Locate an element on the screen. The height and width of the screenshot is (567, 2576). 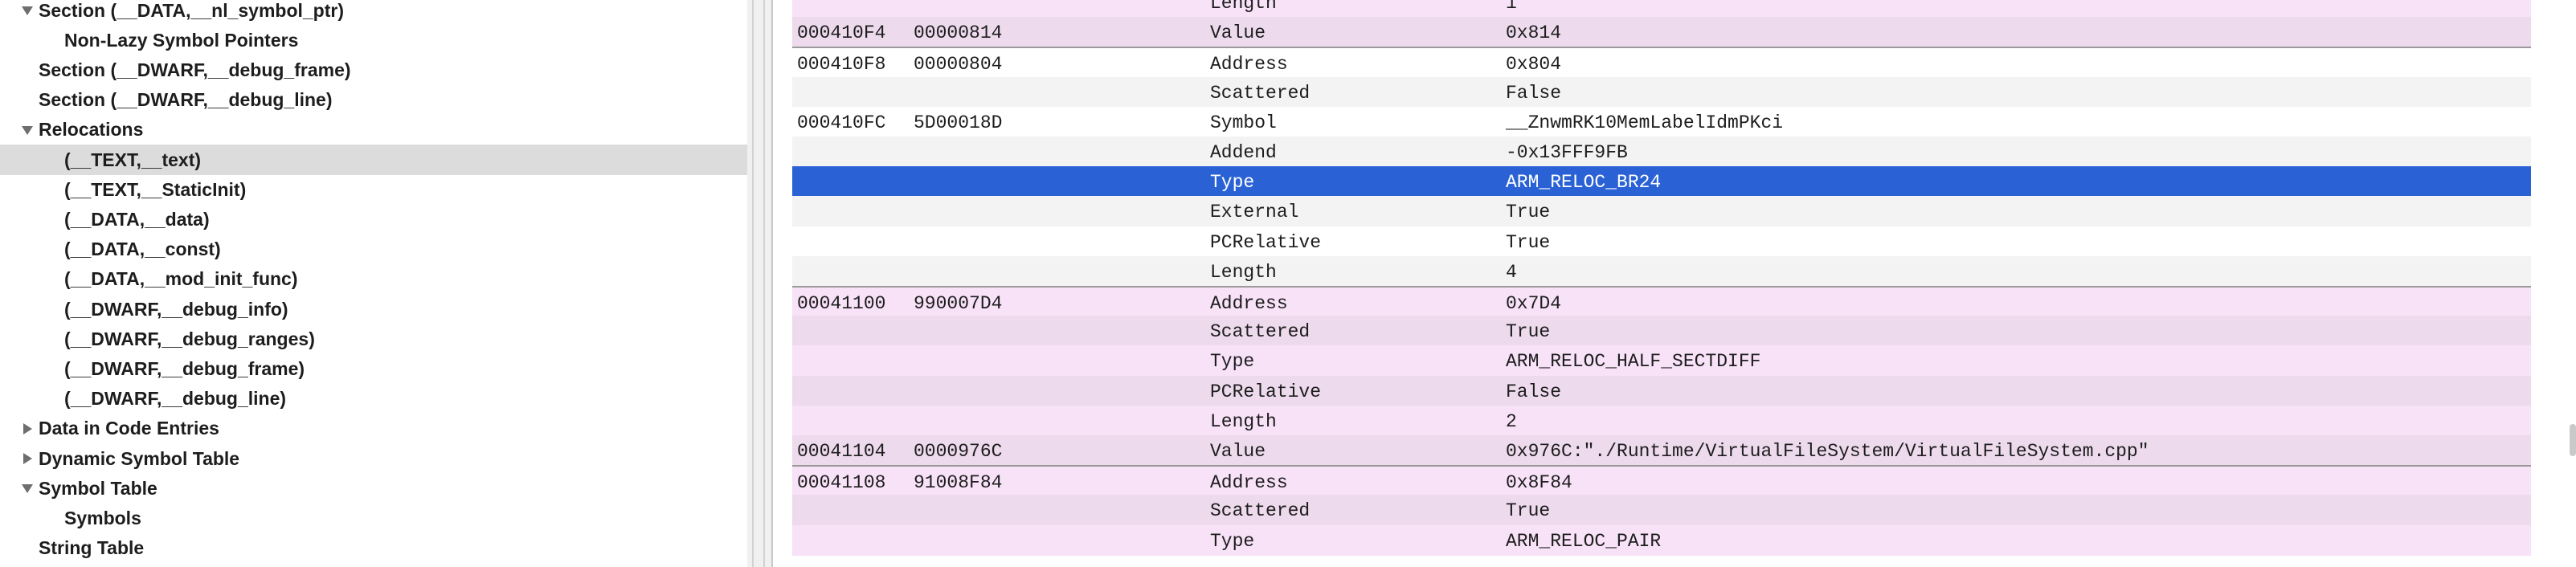
table-row: Type ARM_RELOC_HALF_SECTDIFF is located at coordinates (1662, 361).